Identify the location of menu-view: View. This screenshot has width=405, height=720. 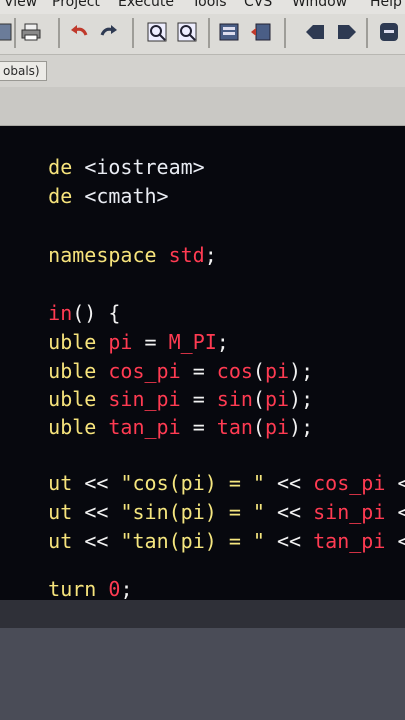
(20, 5).